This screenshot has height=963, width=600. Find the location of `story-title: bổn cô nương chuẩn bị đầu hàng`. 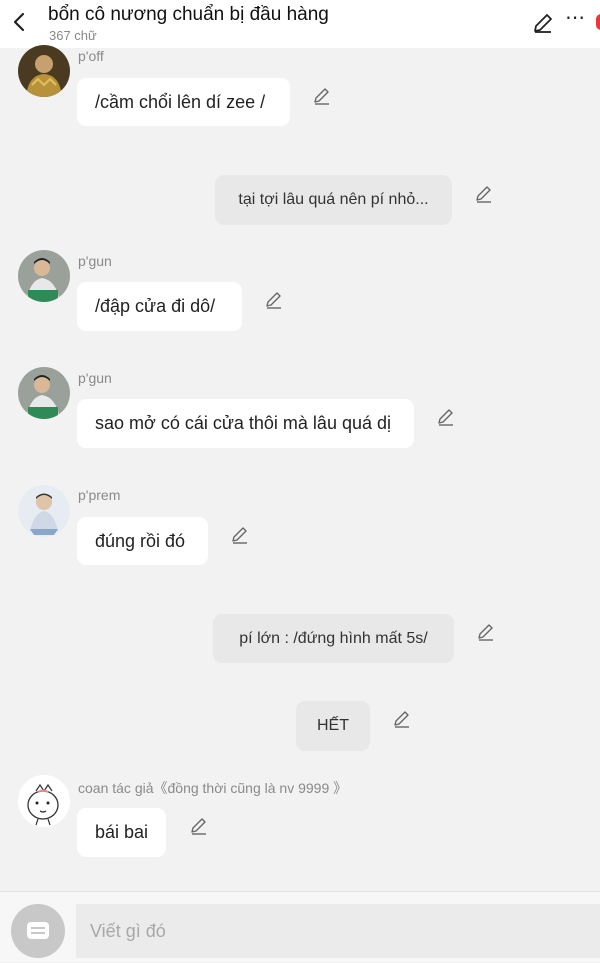

story-title: bổn cô nương chuẩn bị đầu hàng is located at coordinates (188, 14).